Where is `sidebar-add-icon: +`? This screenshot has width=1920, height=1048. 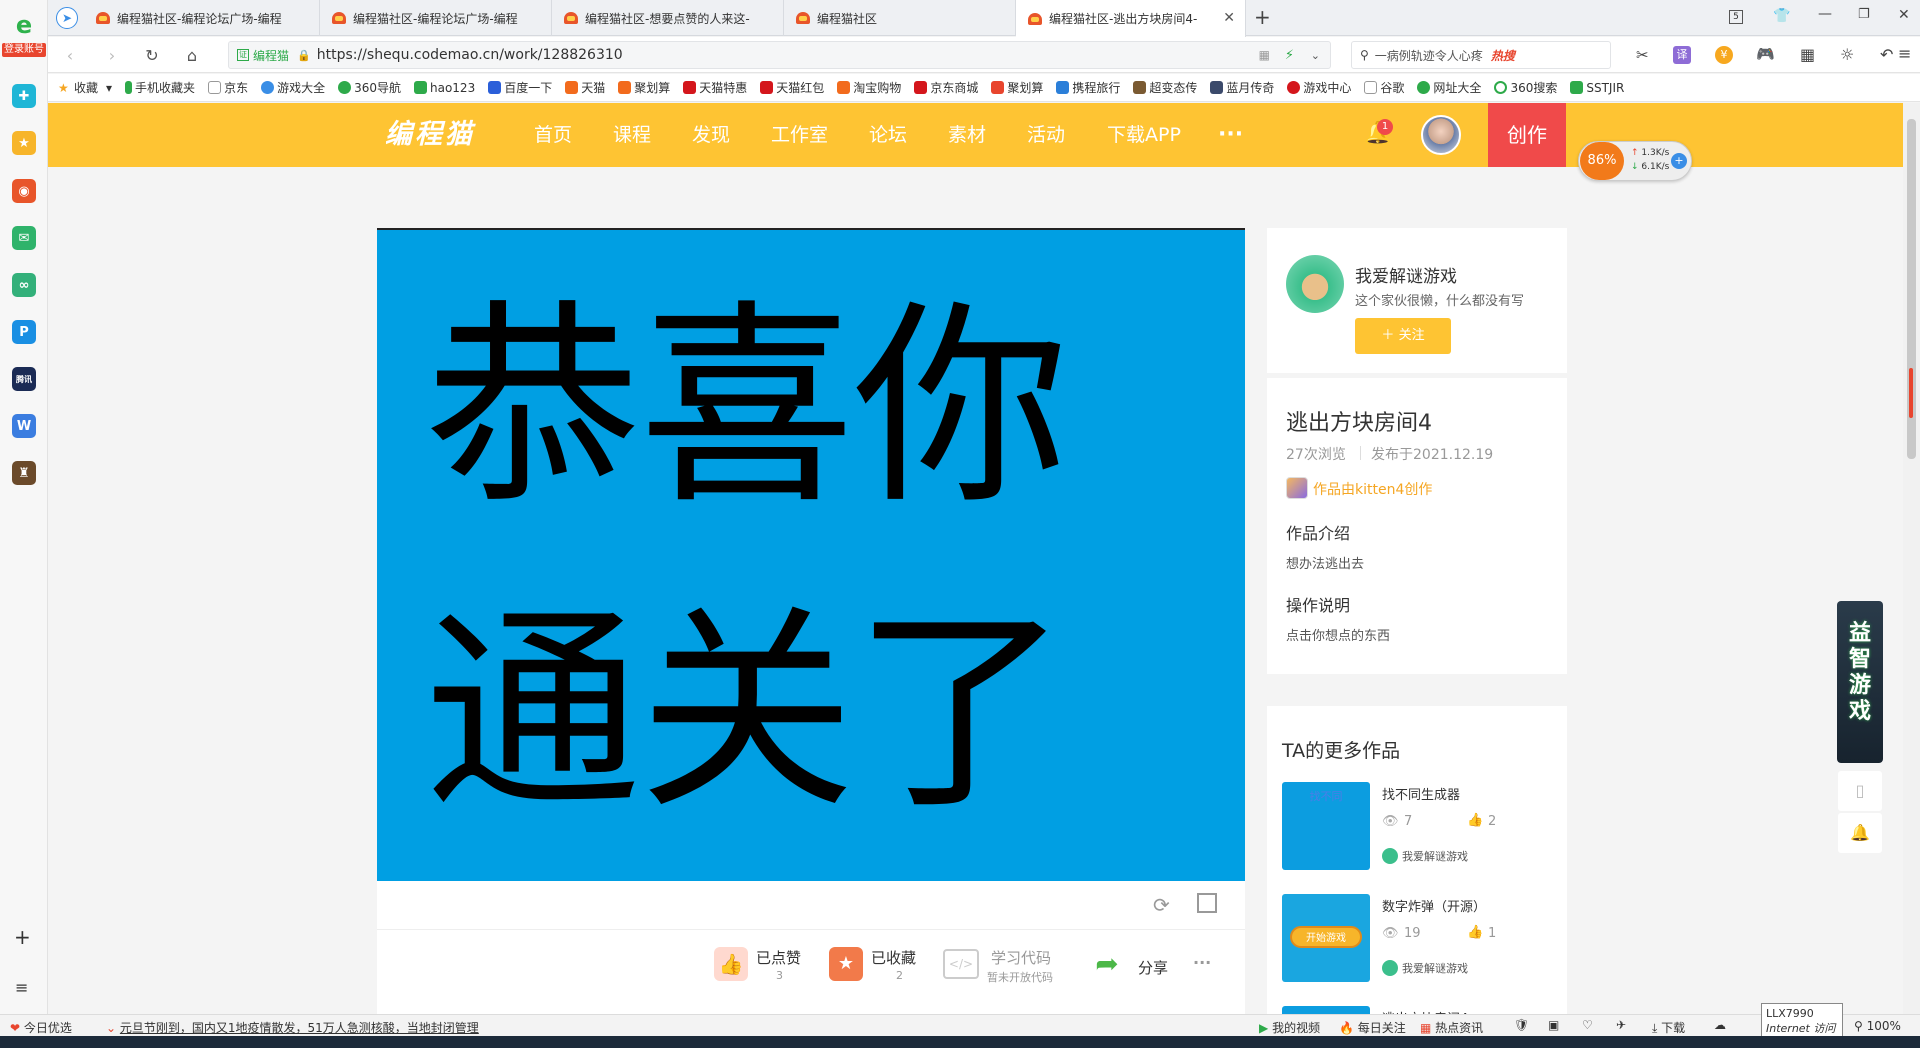 sidebar-add-icon: + is located at coordinates (22, 937).